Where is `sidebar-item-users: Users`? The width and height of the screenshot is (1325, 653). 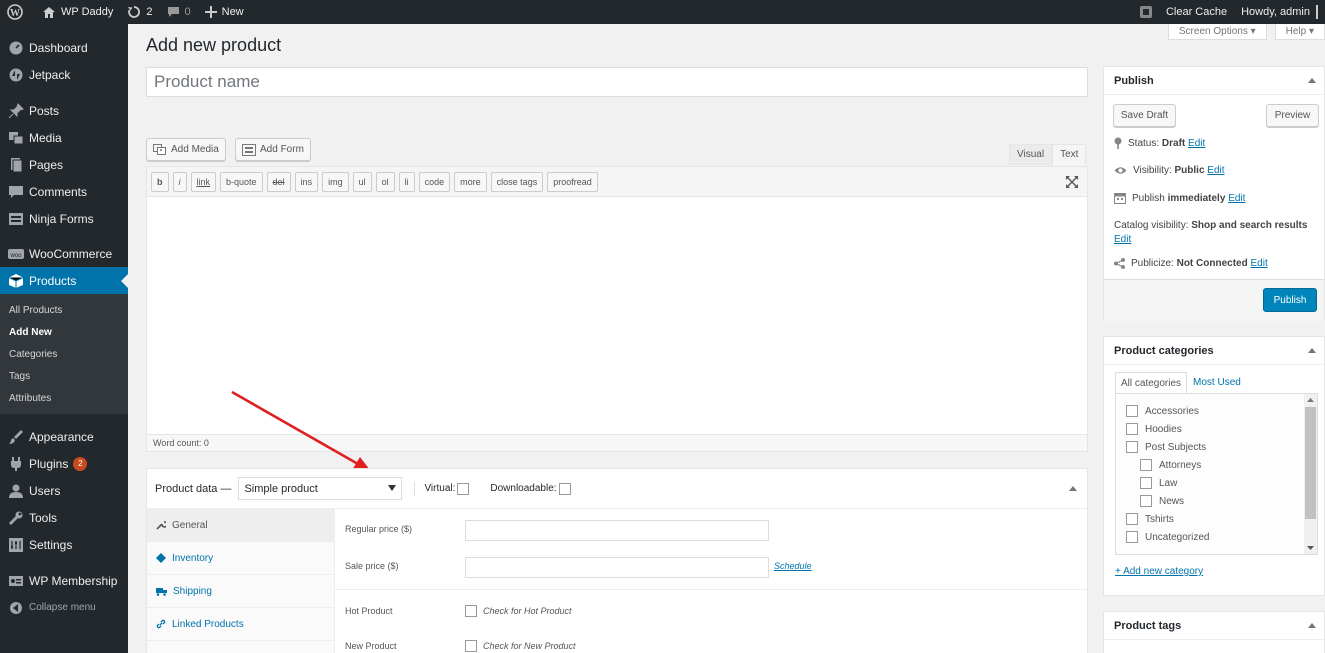
sidebar-item-users: Users is located at coordinates (64, 490).